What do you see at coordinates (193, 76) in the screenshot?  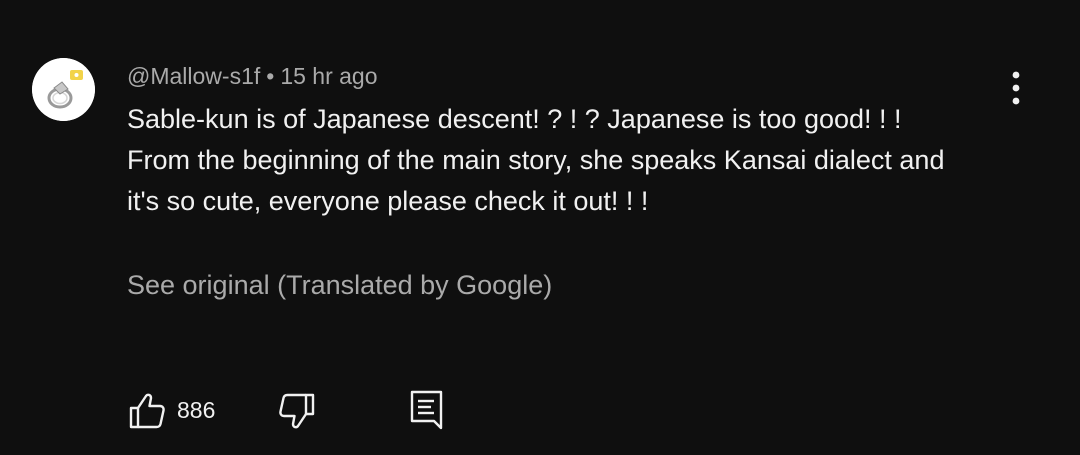 I see `author-name: @Mallow-s1f` at bounding box center [193, 76].